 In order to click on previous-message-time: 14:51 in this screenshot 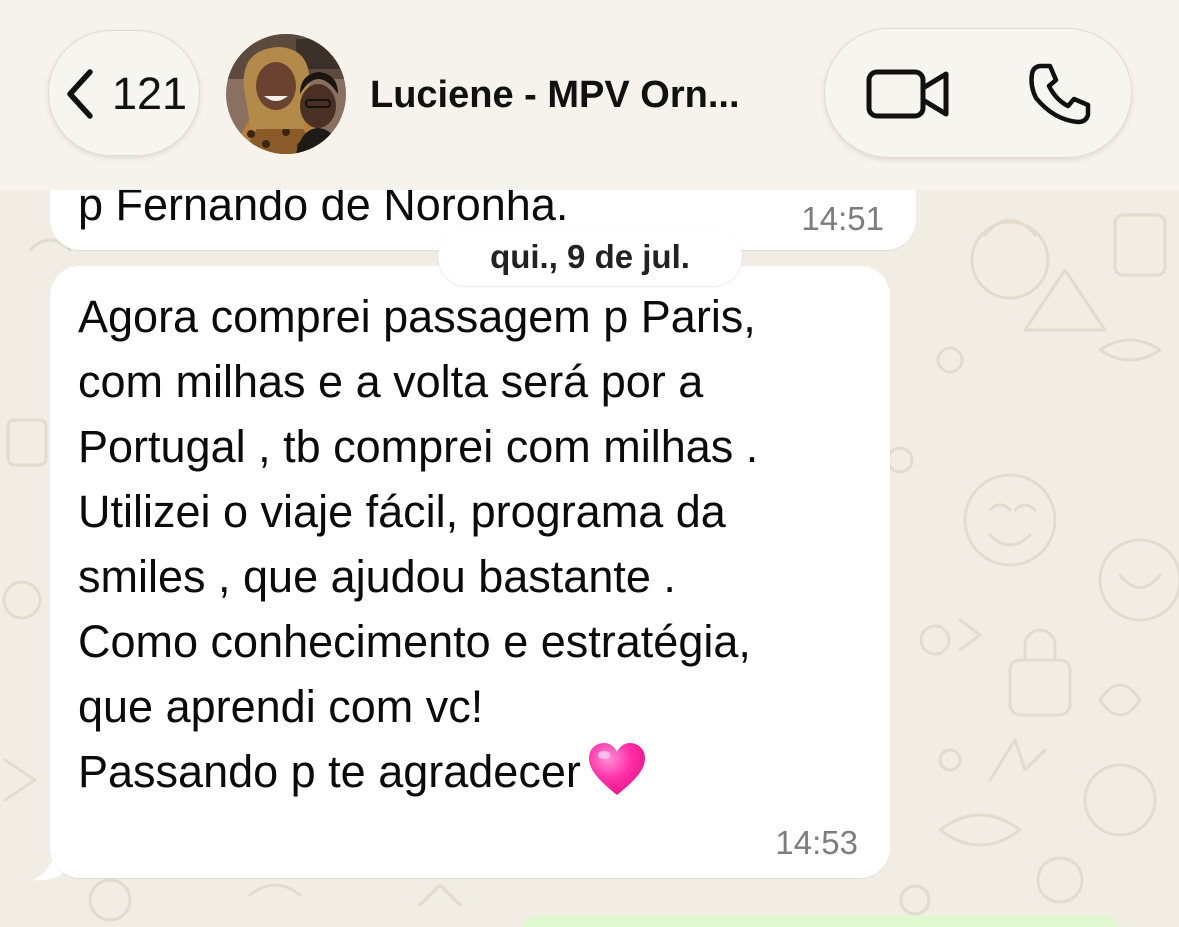, I will do `click(842, 218)`.